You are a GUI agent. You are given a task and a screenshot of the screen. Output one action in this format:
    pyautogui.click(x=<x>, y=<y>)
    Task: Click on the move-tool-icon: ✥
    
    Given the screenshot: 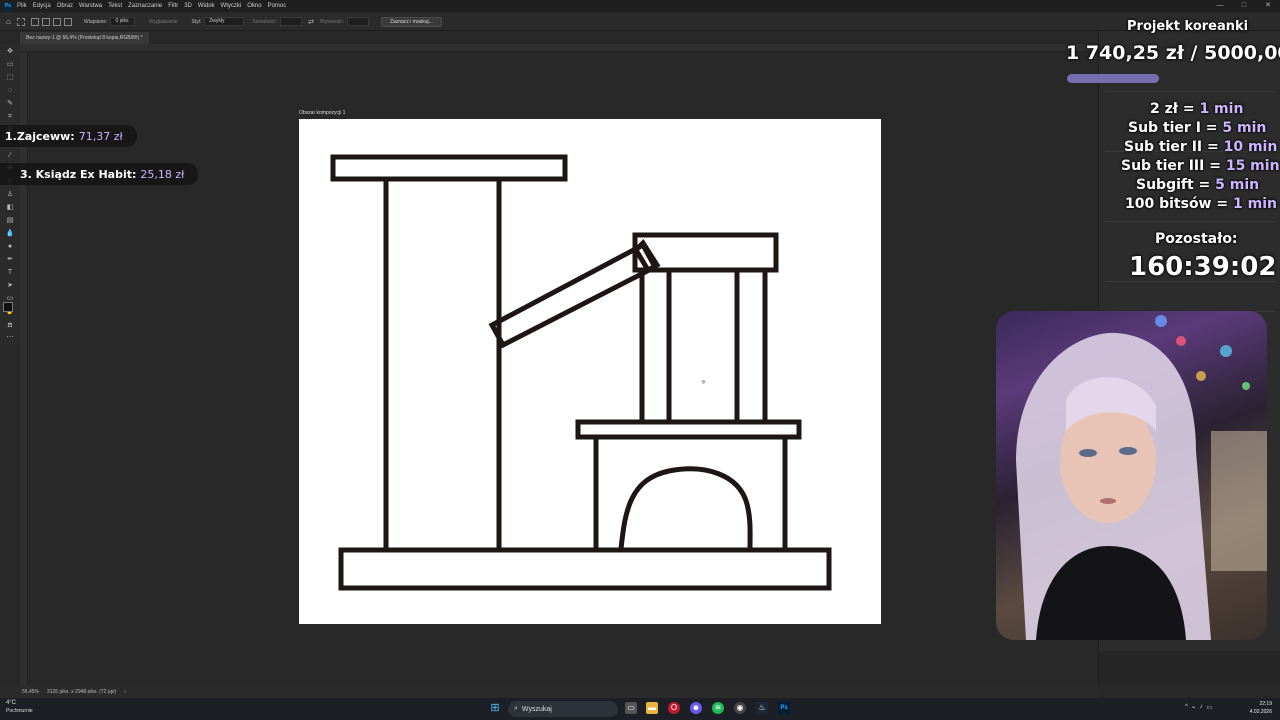 What is the action you would take?
    pyautogui.click(x=10, y=52)
    